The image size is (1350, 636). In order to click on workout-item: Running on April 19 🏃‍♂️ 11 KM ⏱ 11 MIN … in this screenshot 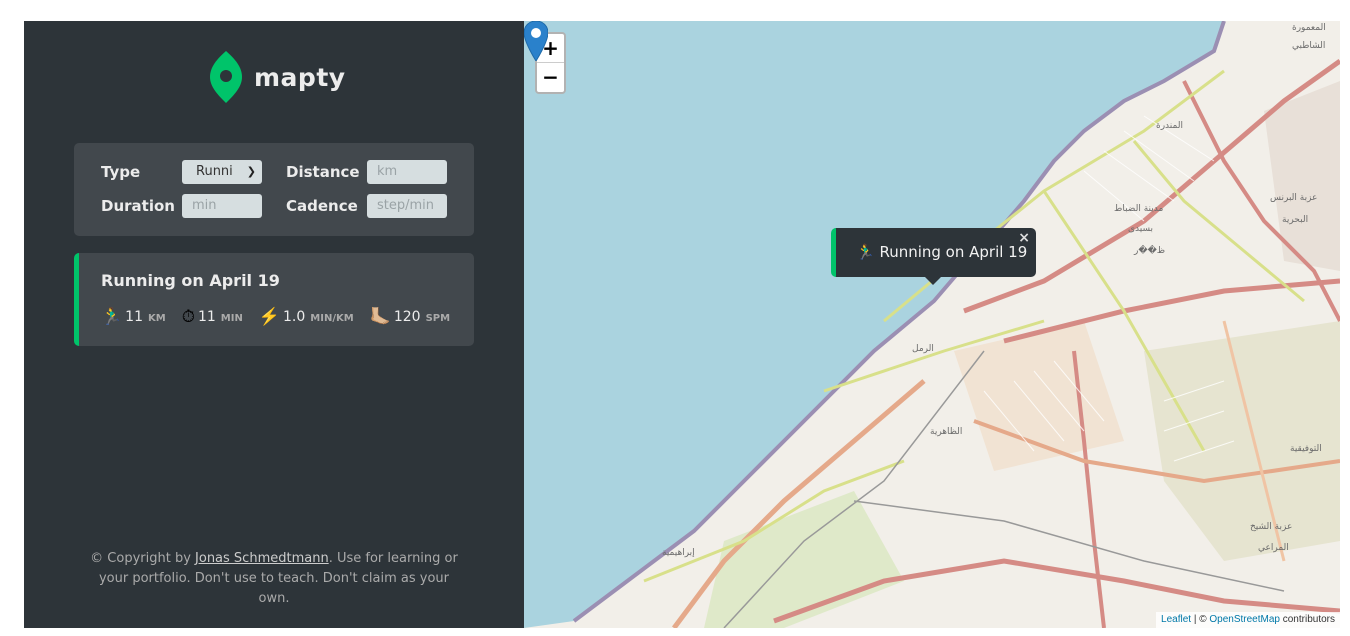, I will do `click(274, 299)`.